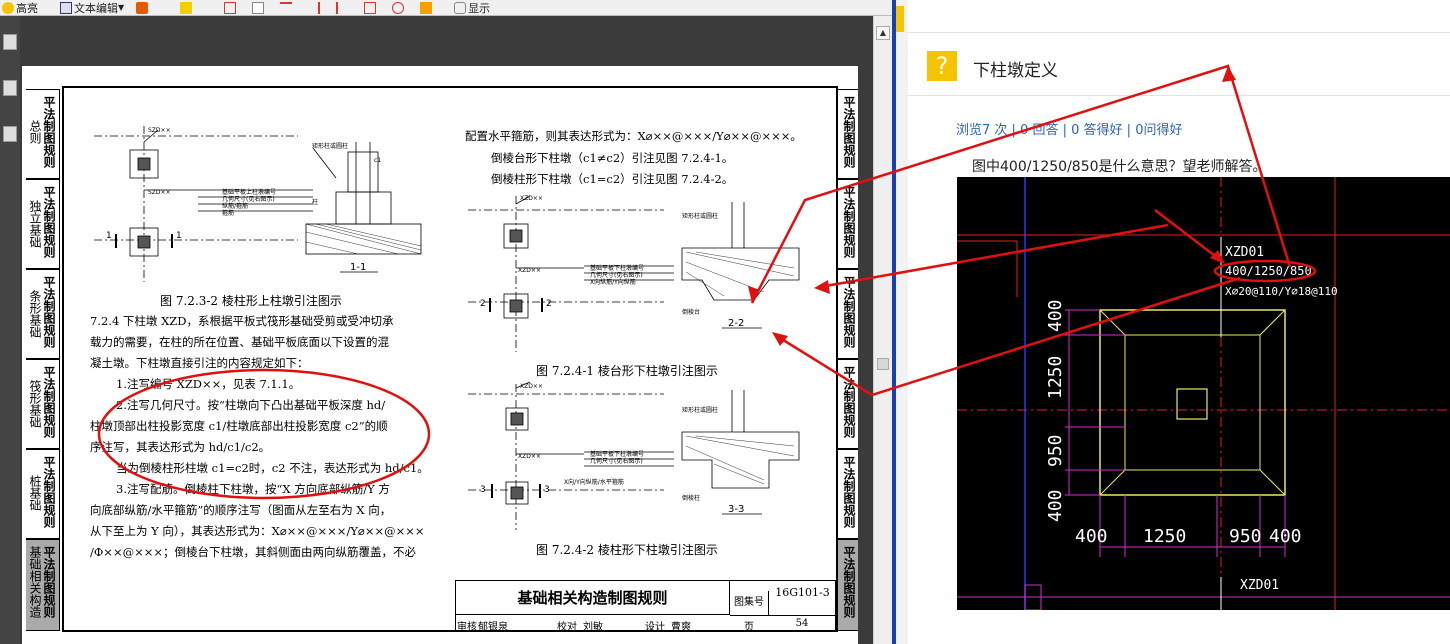  Describe the element at coordinates (242, 321) in the screenshot. I see `body-line: 7.2.4 下柱墩 XZD，系根据平板式筏形基础受剪或受冲切承` at that location.